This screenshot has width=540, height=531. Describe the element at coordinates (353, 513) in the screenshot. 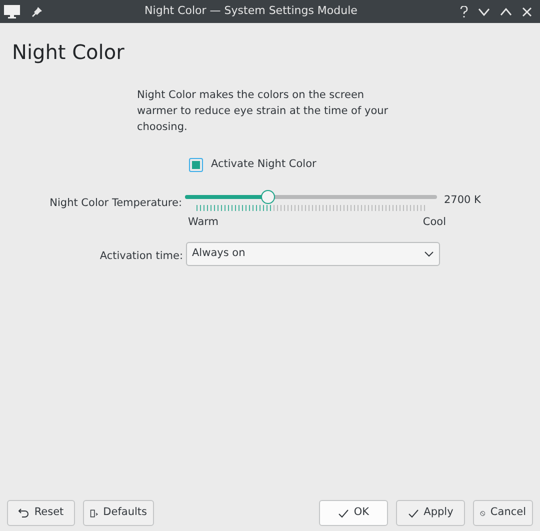

I see `ok-button: OK` at that location.